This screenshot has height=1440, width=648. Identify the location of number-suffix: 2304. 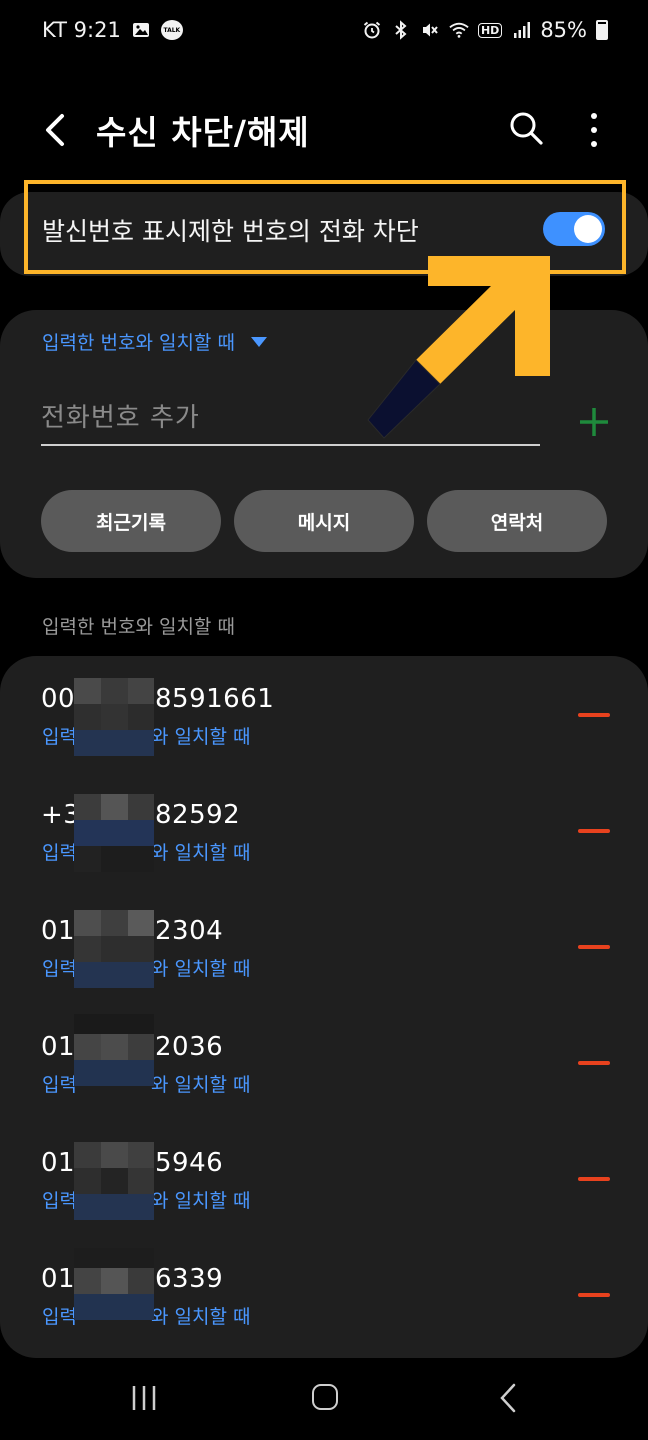
(189, 931).